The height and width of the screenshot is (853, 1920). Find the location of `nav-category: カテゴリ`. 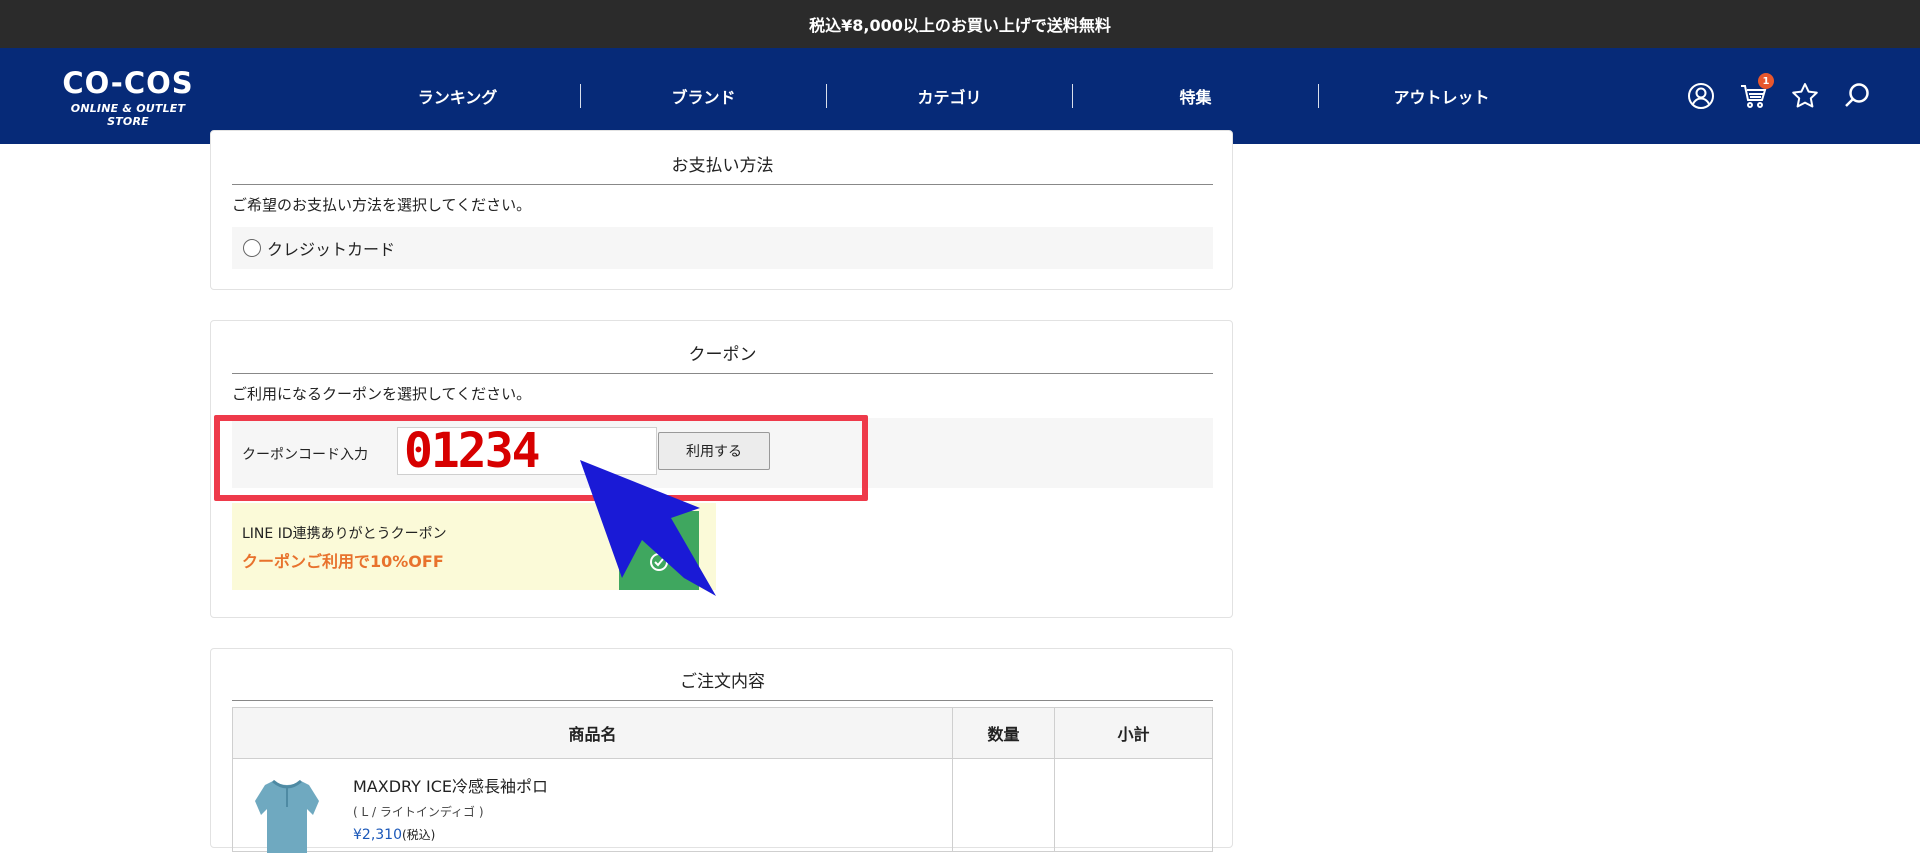

nav-category: カテゴリ is located at coordinates (949, 96).